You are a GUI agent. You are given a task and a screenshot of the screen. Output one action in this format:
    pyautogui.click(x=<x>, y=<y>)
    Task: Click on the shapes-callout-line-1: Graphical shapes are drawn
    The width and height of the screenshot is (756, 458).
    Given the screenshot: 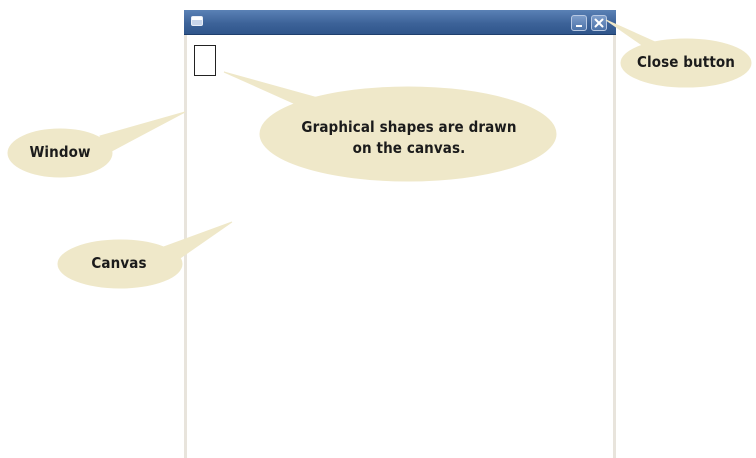 What is the action you would take?
    pyautogui.click(x=409, y=127)
    